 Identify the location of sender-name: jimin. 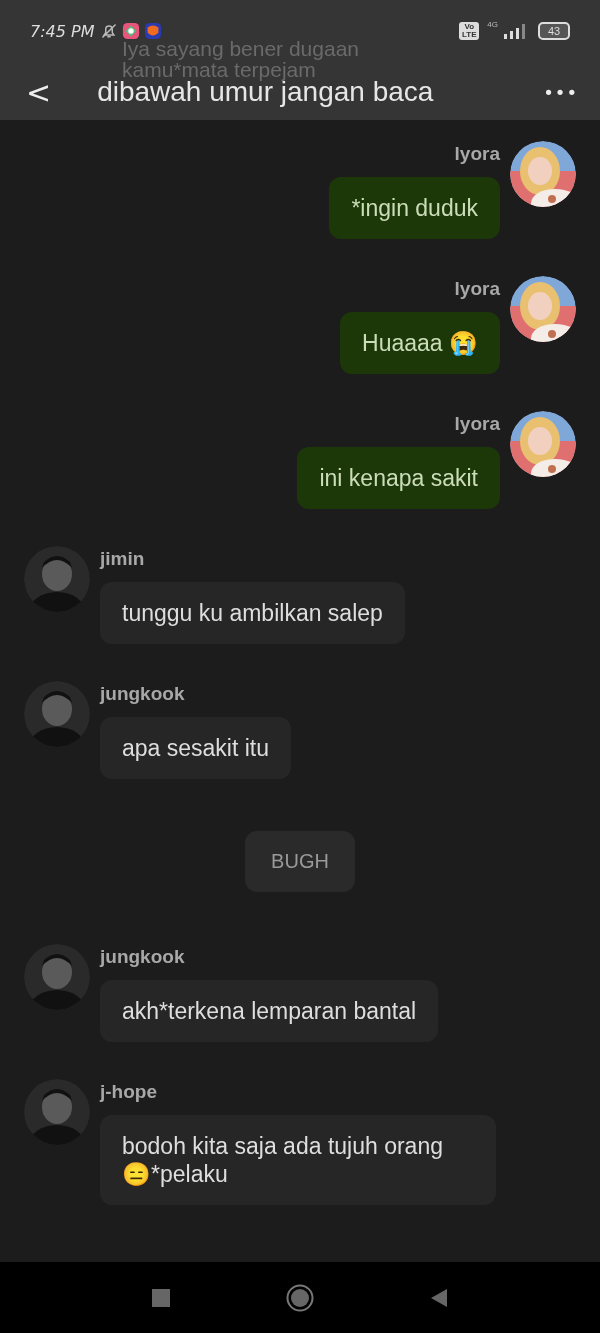
(122, 559).